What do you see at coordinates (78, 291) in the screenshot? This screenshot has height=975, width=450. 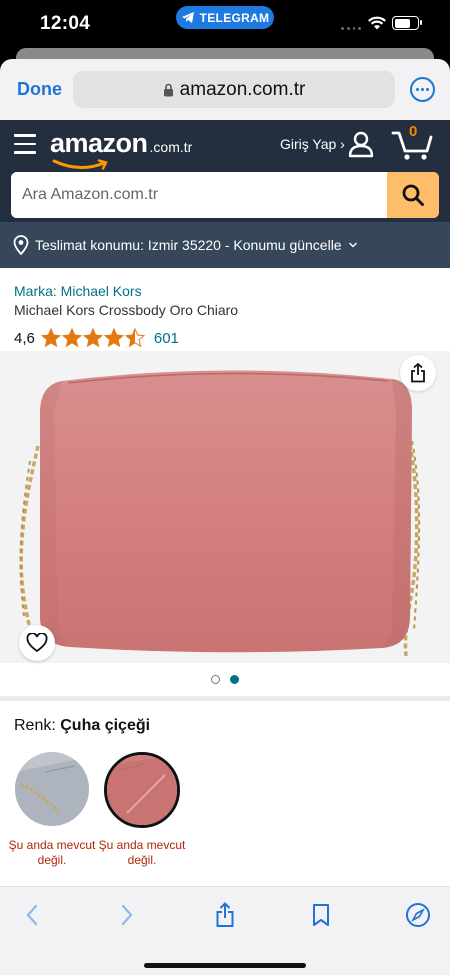 I see `brand-link: Marka: Michael Kors` at bounding box center [78, 291].